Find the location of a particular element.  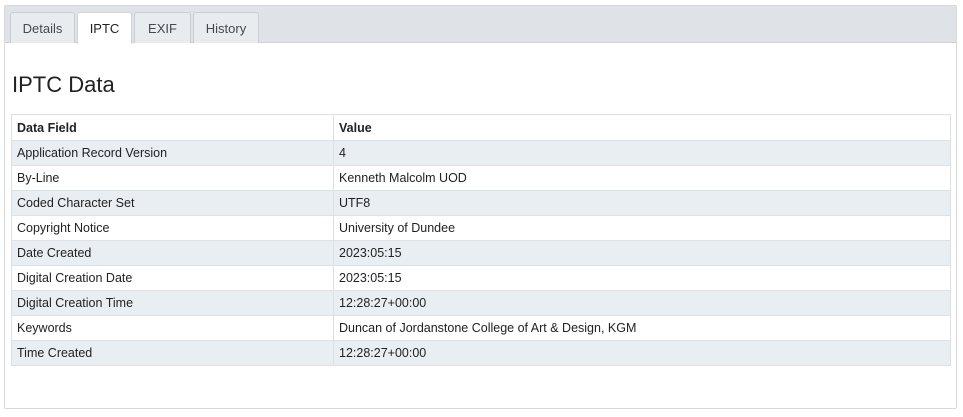

field-cell: Digital Creation Time is located at coordinates (172, 303).